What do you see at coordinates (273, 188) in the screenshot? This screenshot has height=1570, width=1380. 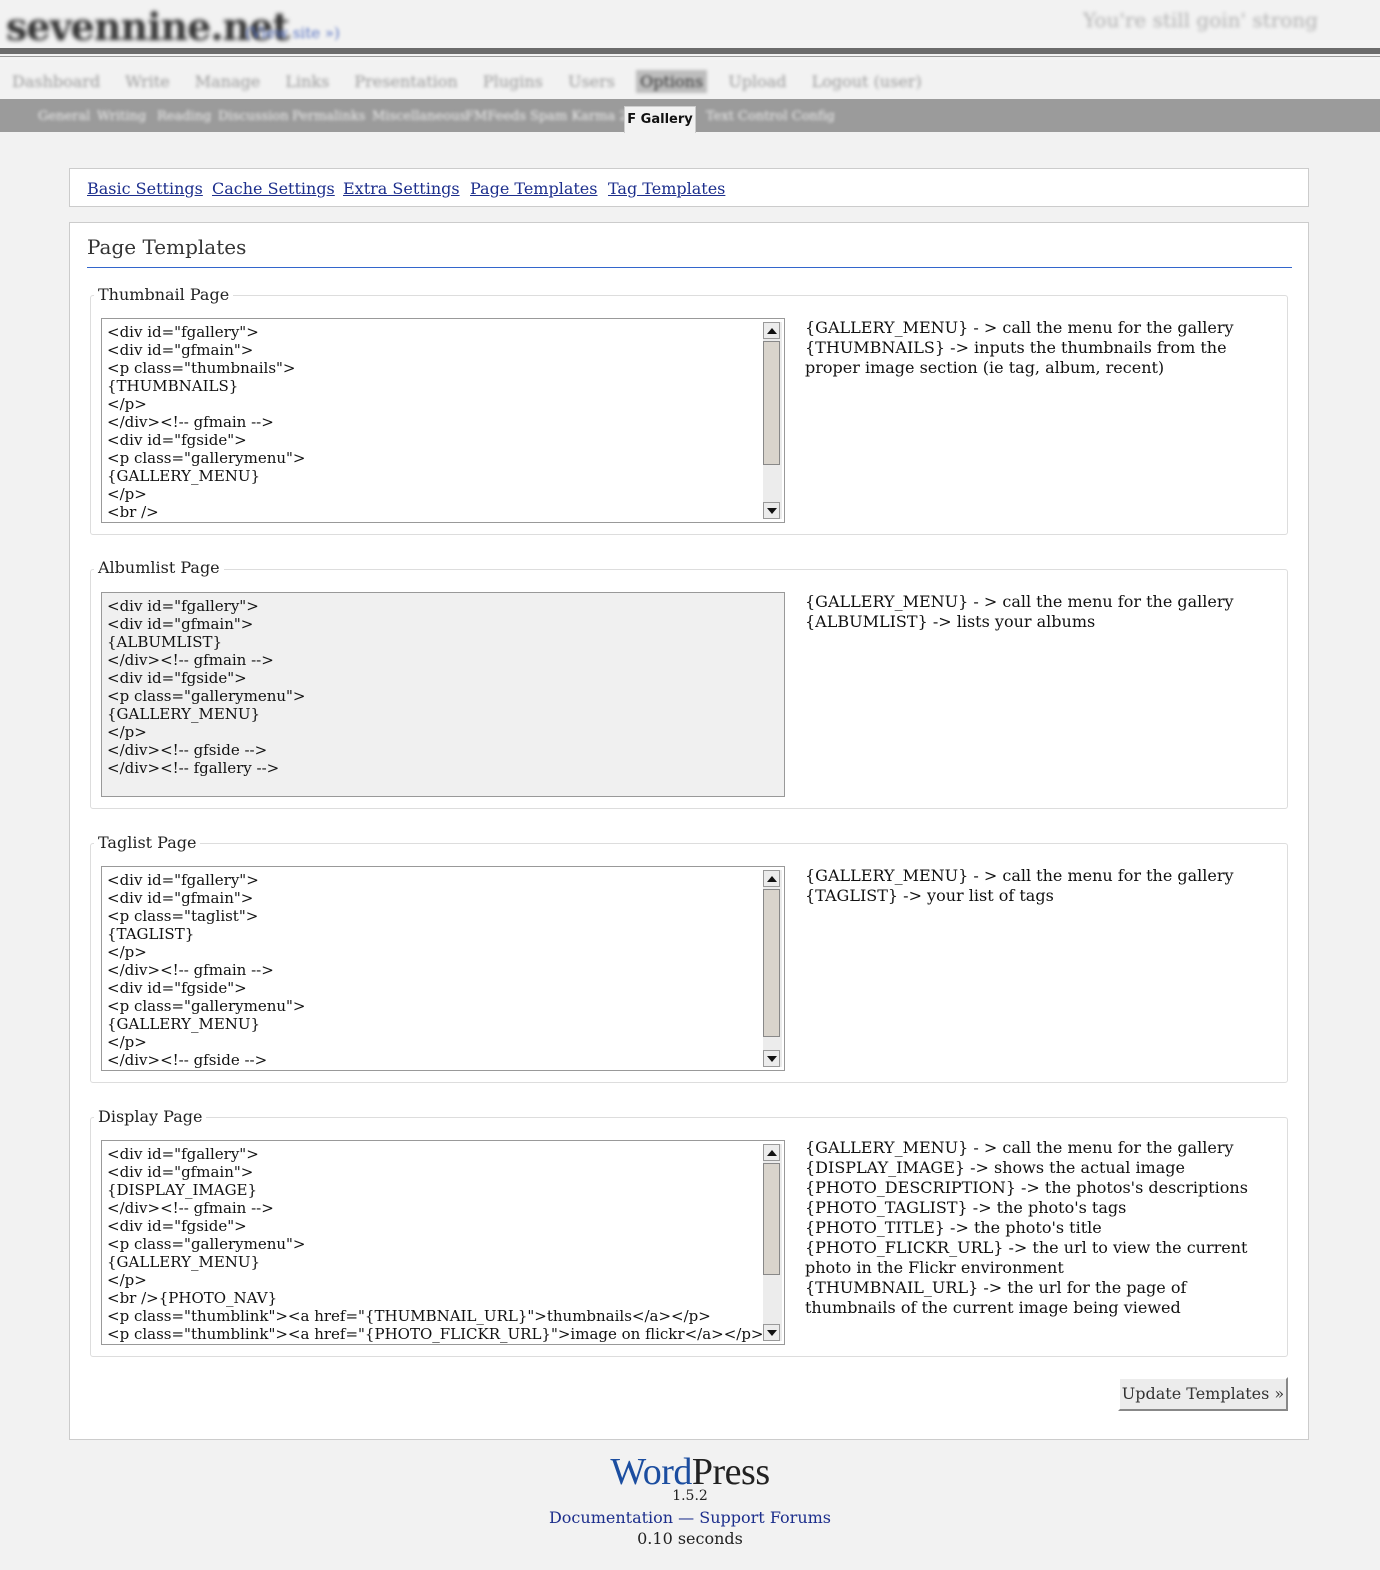 I see `tab-cache-settings: Cache Settings` at bounding box center [273, 188].